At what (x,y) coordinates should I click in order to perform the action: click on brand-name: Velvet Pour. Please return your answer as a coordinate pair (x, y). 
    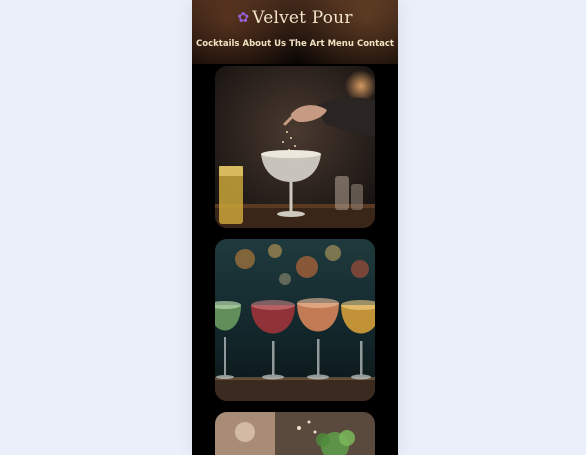
    Looking at the image, I should click on (302, 18).